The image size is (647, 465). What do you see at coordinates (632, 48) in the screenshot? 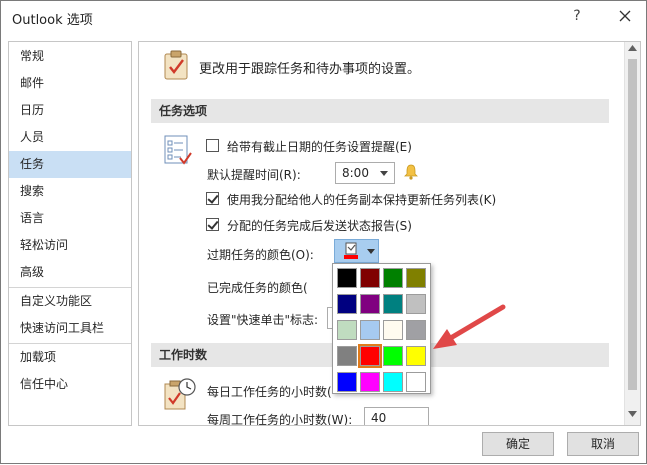
I see `scroll-up-icon` at bounding box center [632, 48].